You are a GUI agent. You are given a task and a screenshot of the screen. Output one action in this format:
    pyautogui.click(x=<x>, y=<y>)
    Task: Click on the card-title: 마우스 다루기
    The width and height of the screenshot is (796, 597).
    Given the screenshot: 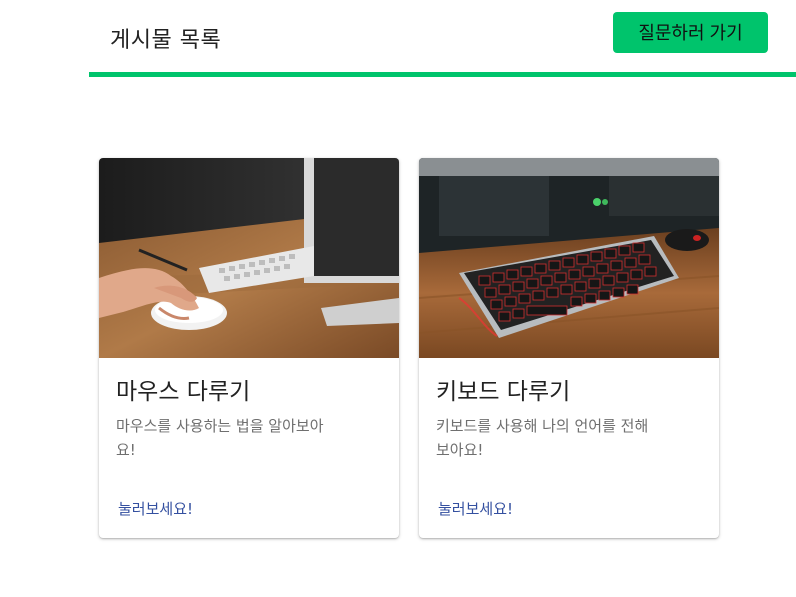 What is the action you would take?
    pyautogui.click(x=183, y=392)
    